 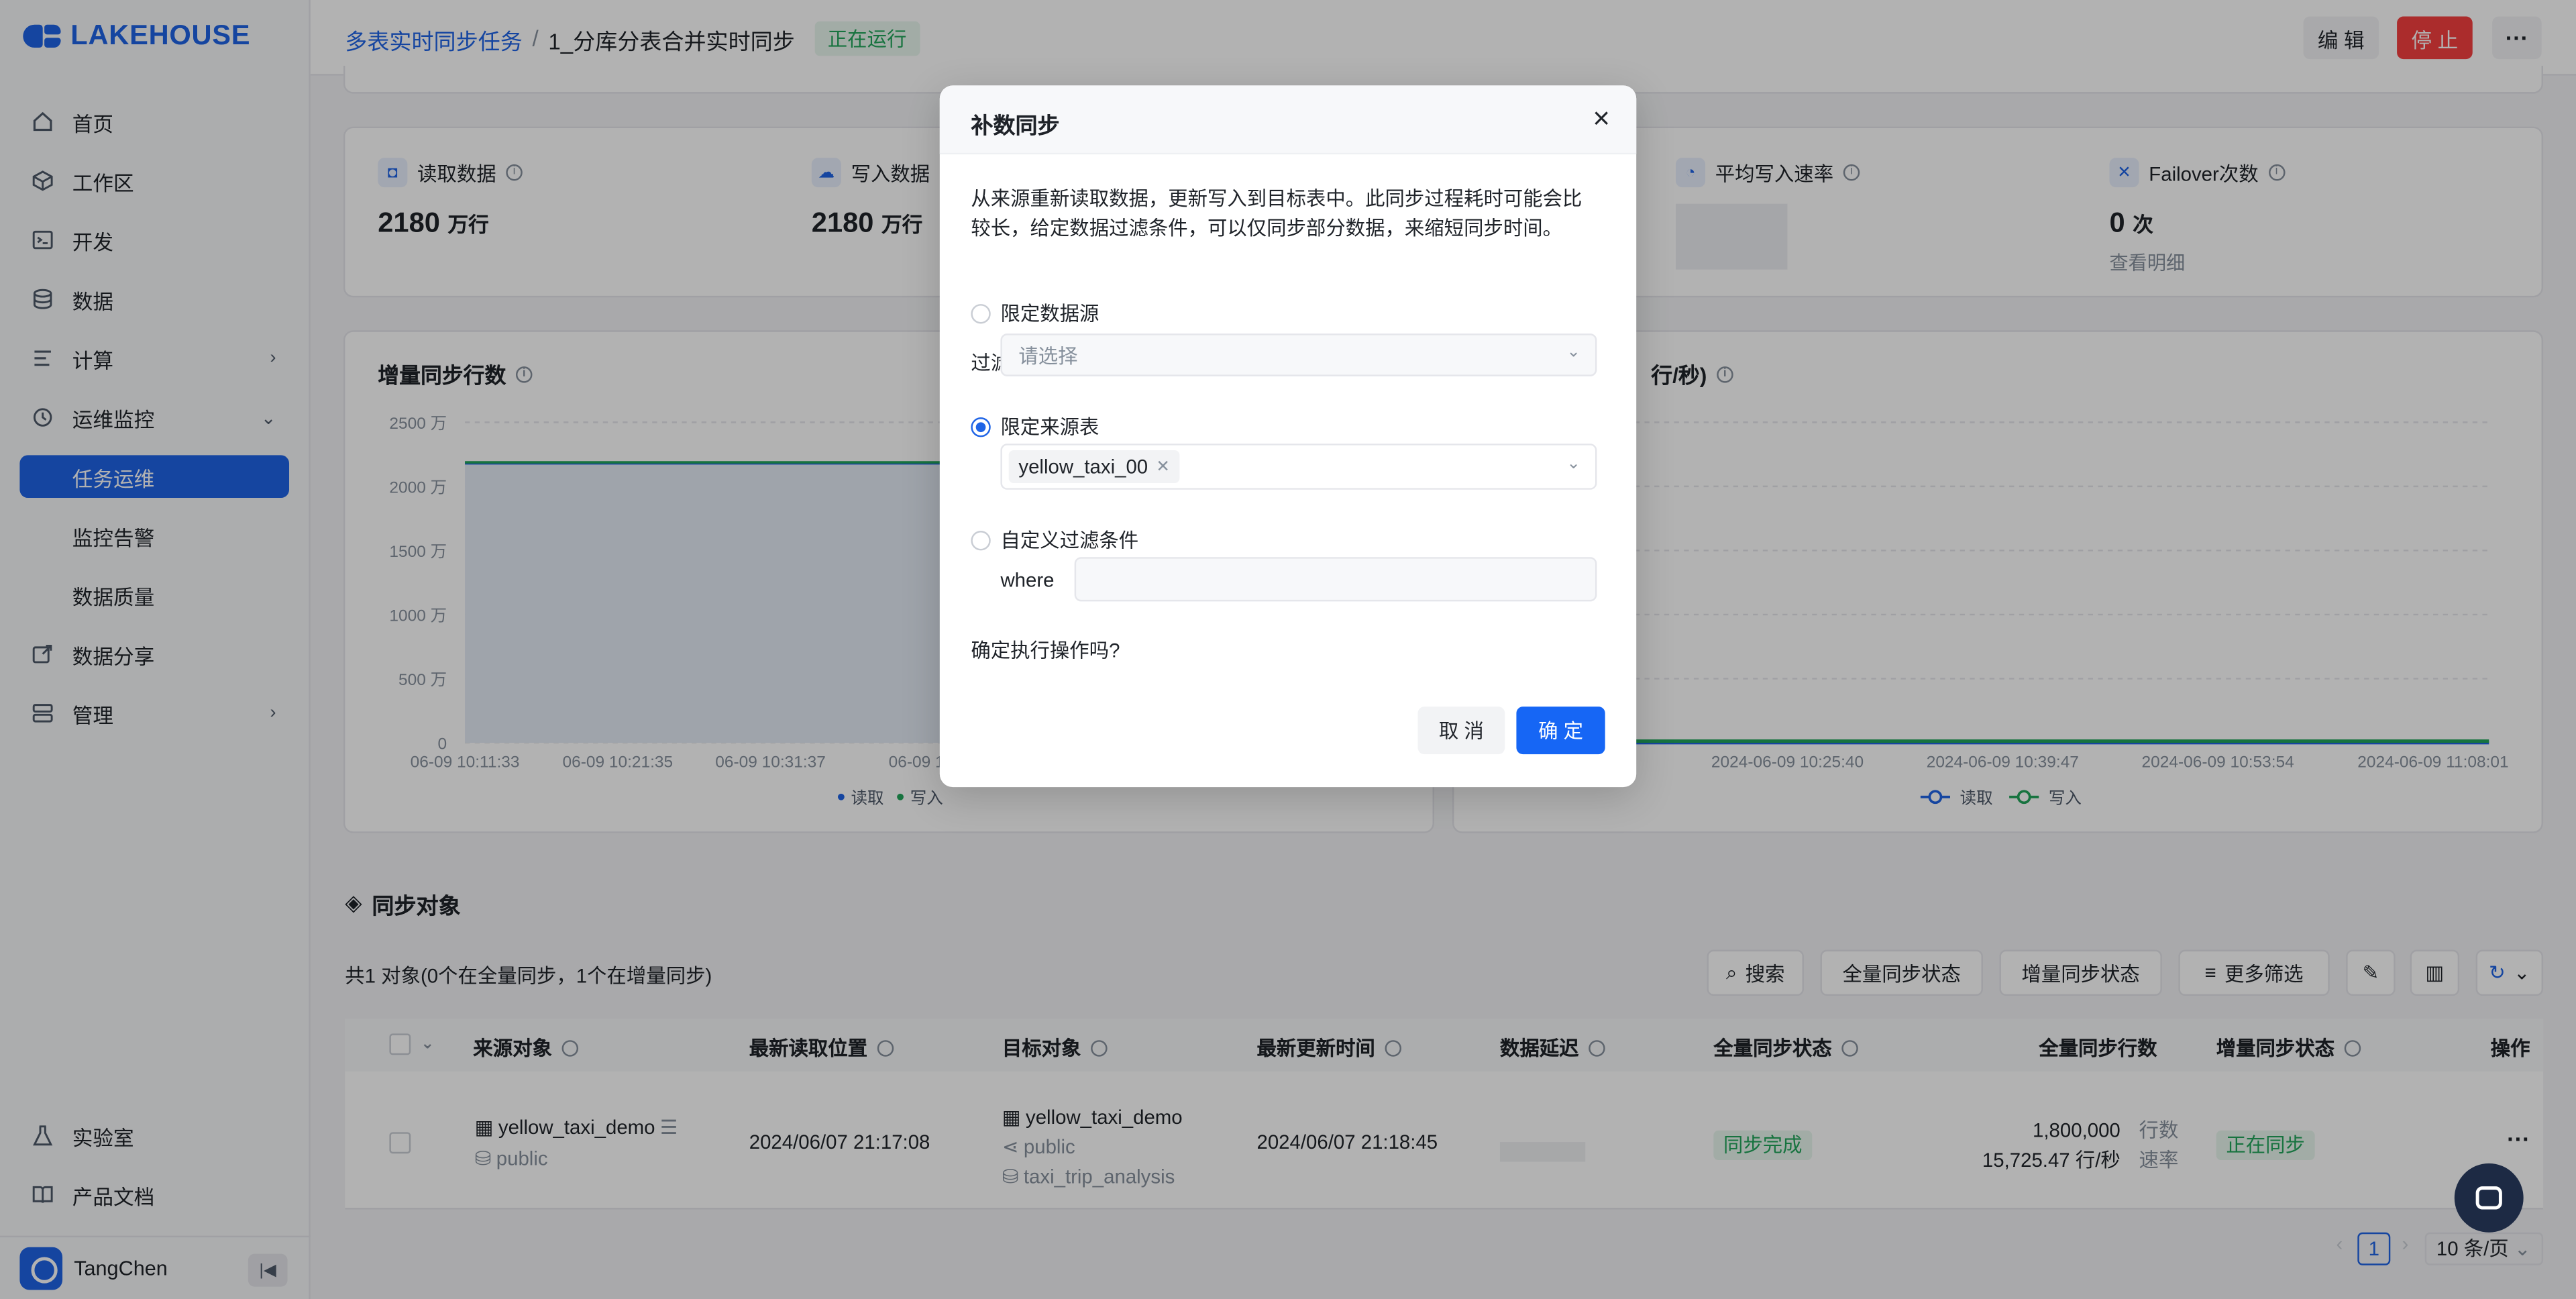 I want to click on chat-assistant-button, so click(x=2489, y=1198).